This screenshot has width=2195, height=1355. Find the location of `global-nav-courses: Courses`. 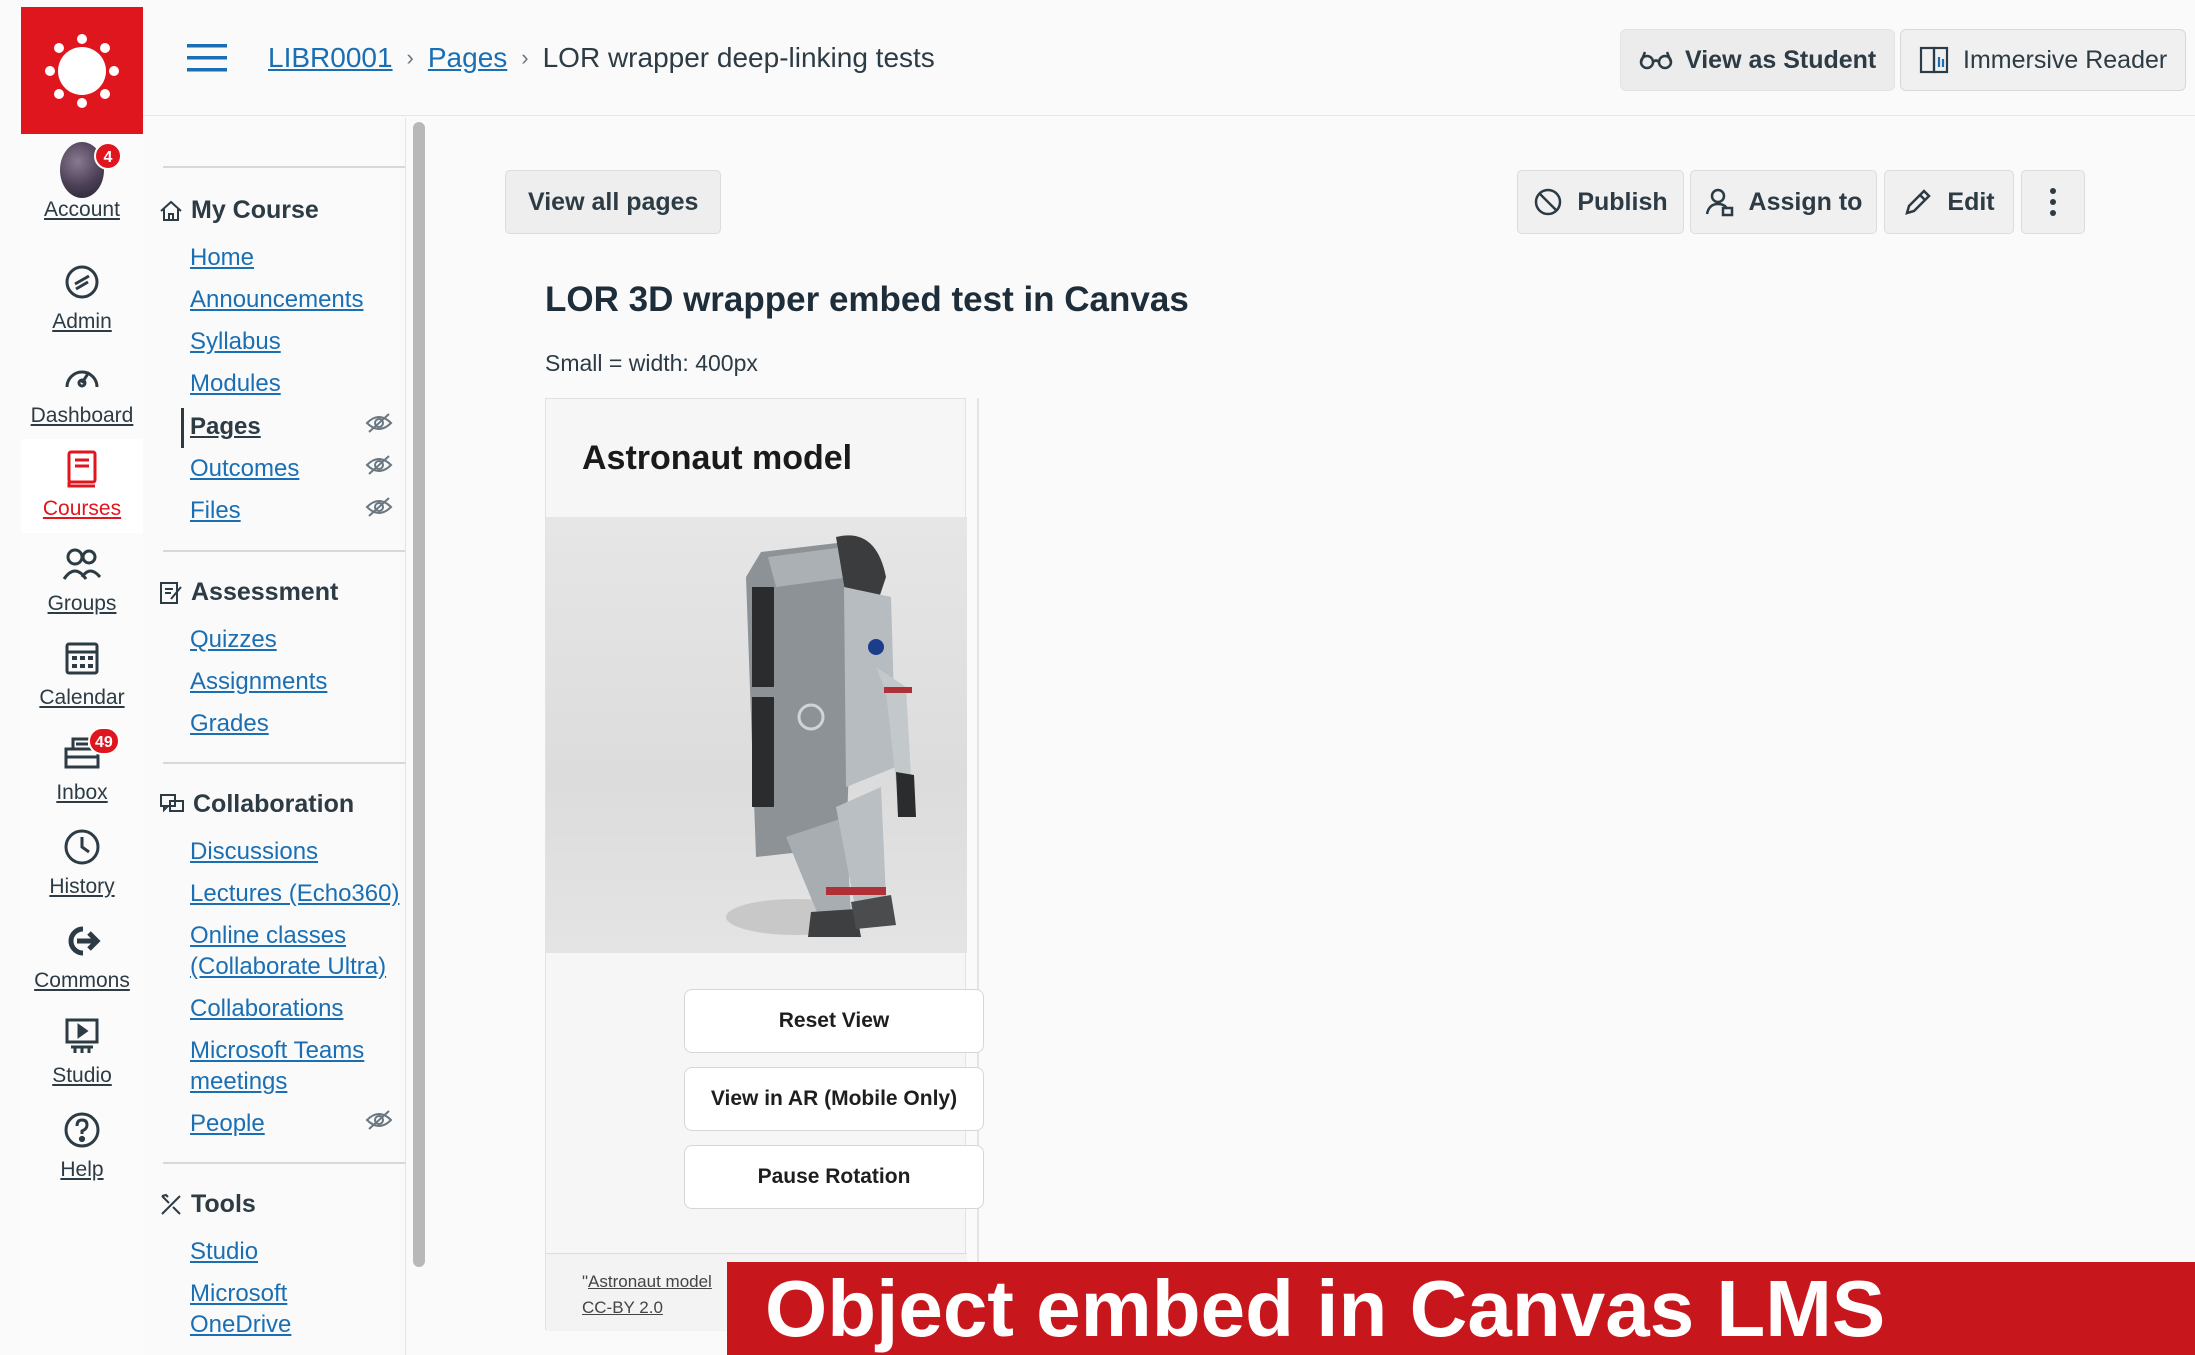

global-nav-courses: Courses is located at coordinates (82, 486).